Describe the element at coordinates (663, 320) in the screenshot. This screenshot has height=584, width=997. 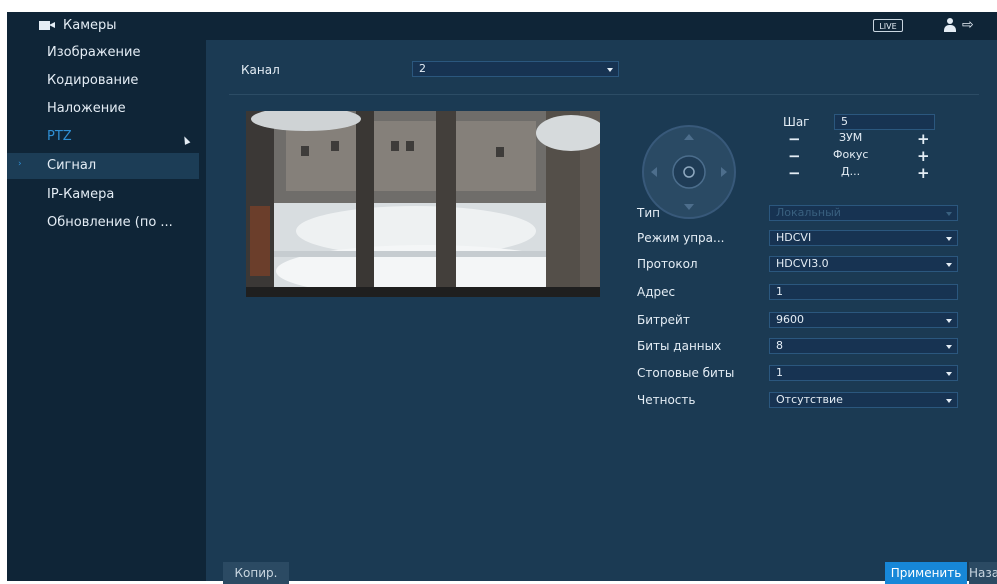
I see `baudrate-label: Битрейт` at that location.